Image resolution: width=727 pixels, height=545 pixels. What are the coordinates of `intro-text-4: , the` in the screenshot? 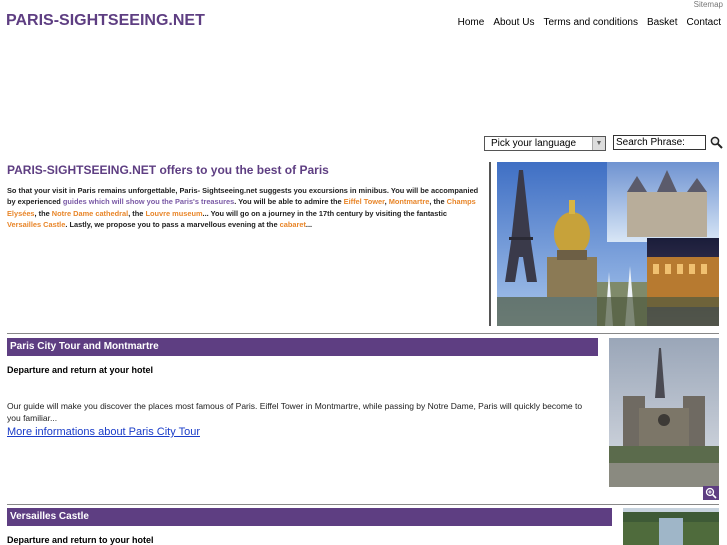 It's located at (438, 202).